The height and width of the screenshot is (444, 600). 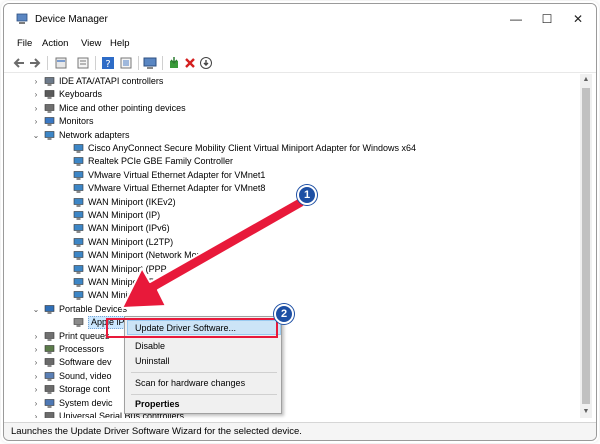 I want to click on context-menu-divider, so click(x=204, y=394).